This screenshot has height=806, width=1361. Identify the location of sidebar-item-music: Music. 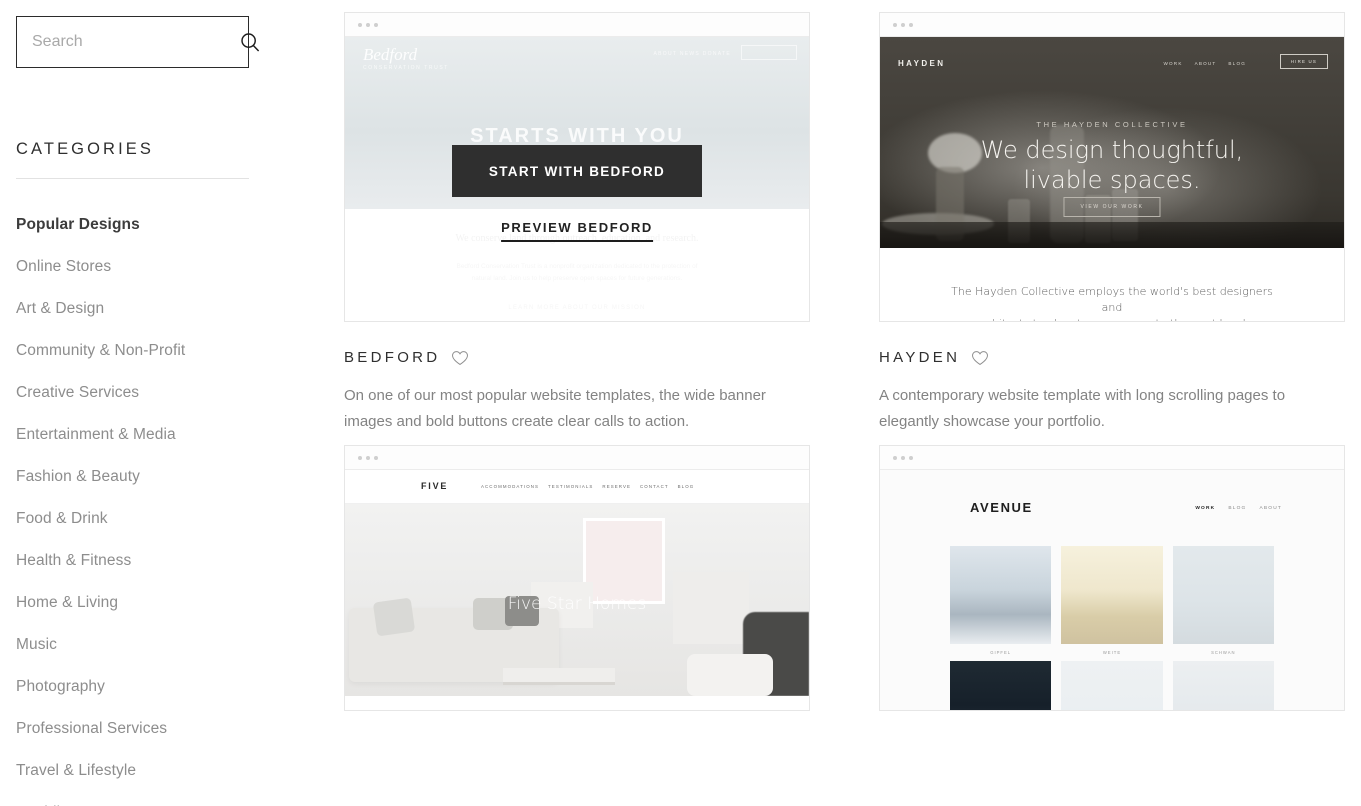
(172, 645).